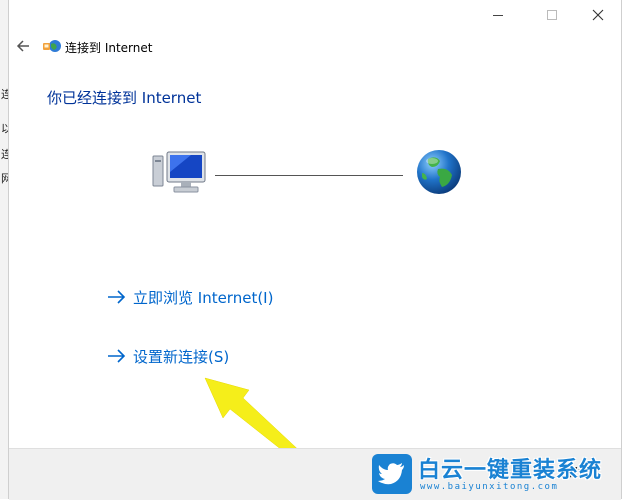 Image resolution: width=628 pixels, height=500 pixels. I want to click on back-button, so click(23, 46).